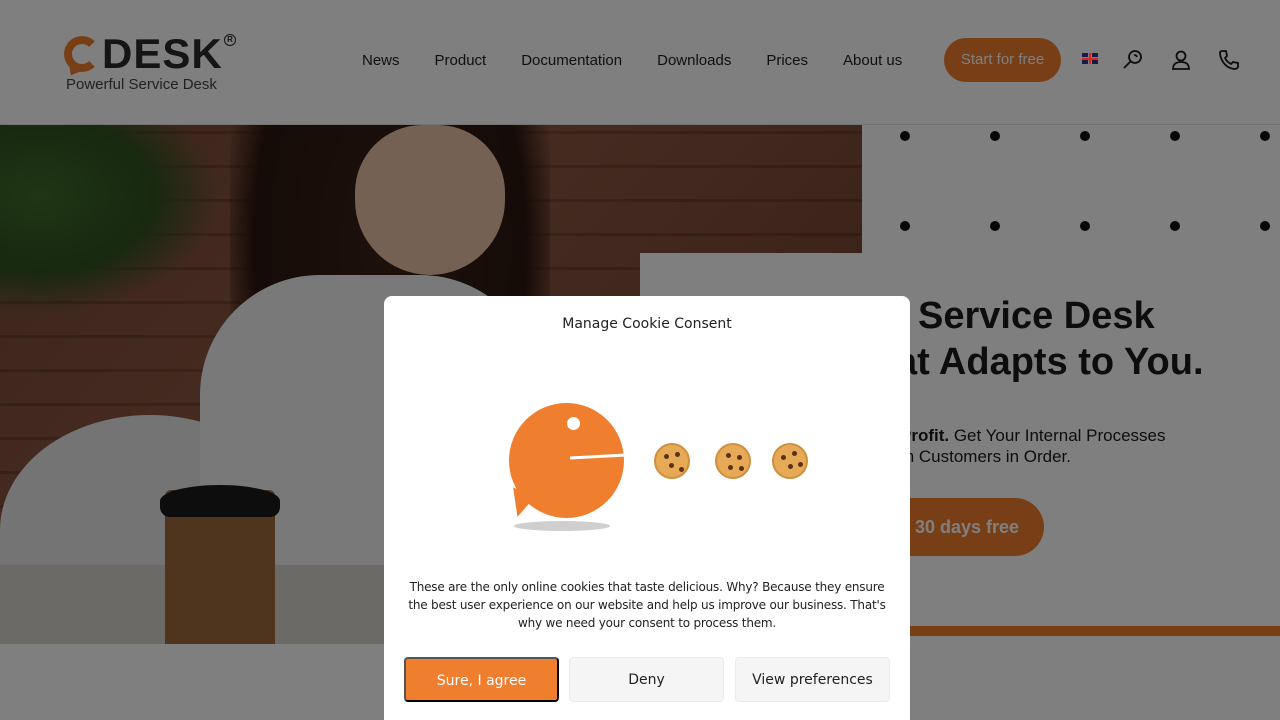  Describe the element at coordinates (646, 679) in the screenshot. I see `deny-button: Deny` at that location.